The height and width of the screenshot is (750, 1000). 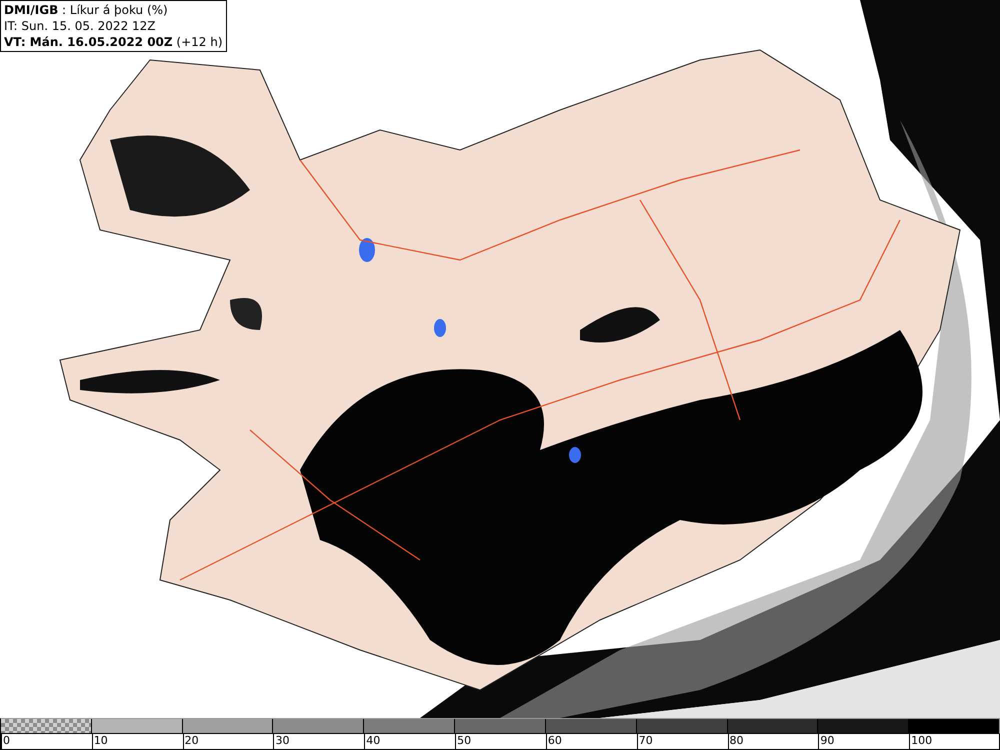 What do you see at coordinates (137, 741) in the screenshot?
I see `legend-label: 10` at bounding box center [137, 741].